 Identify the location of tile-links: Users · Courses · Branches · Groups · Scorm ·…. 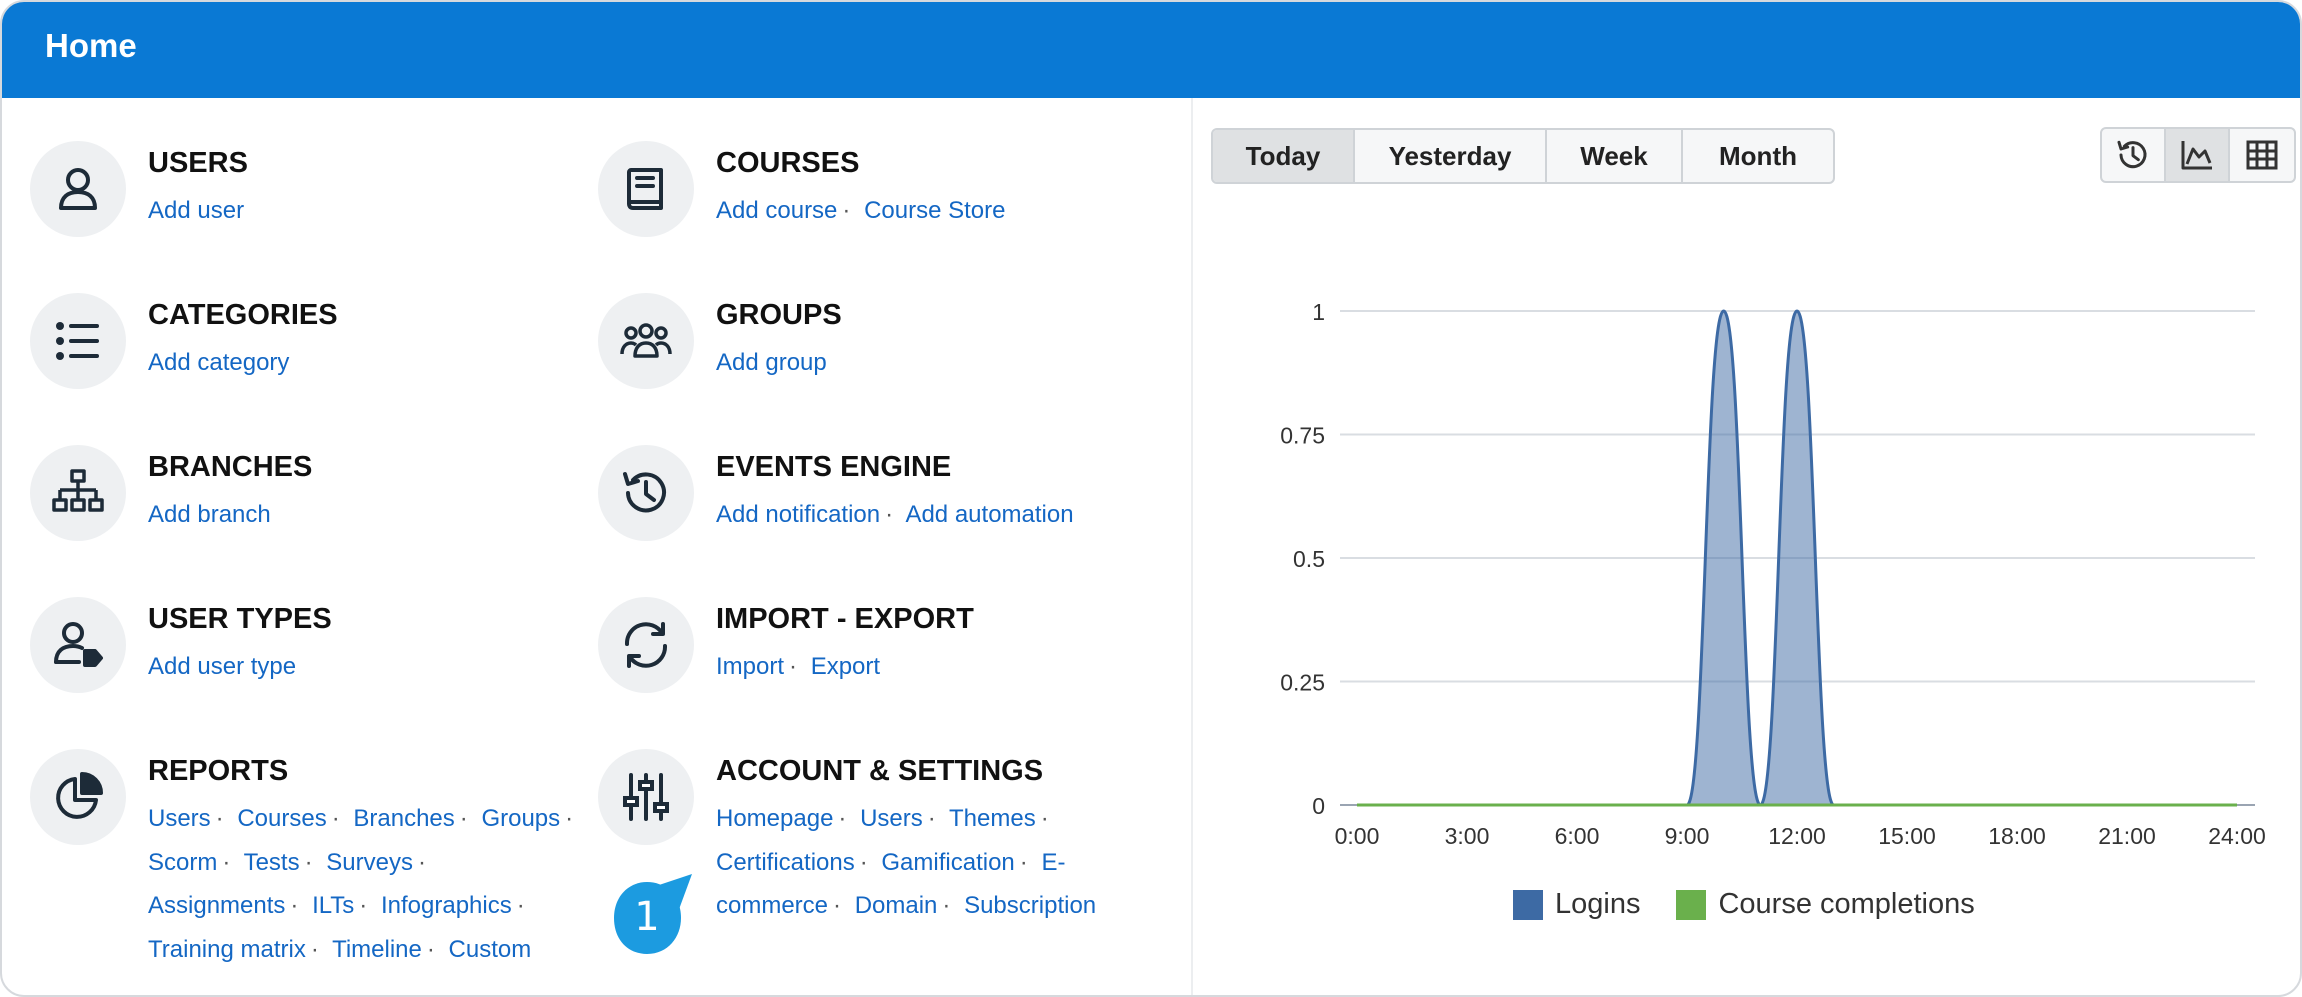
(368, 884).